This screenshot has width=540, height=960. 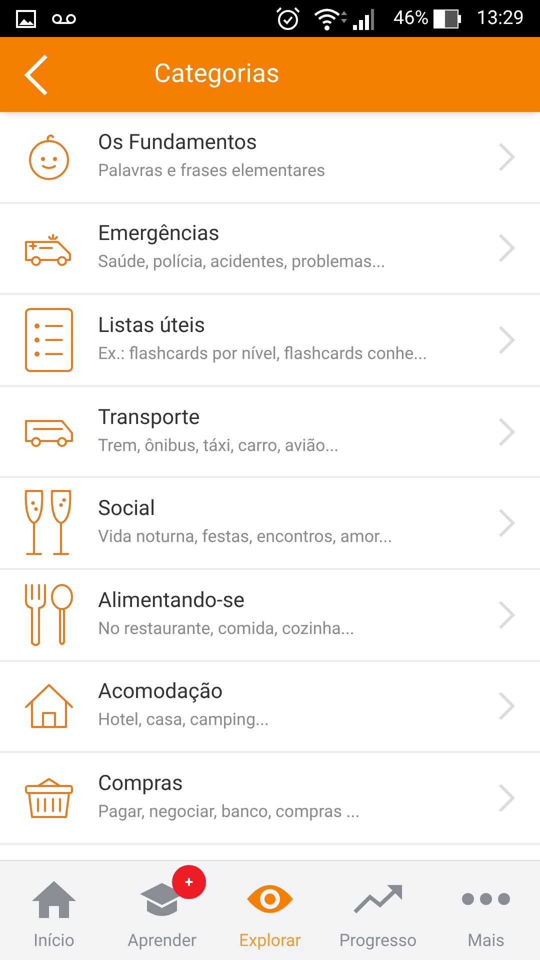 What do you see at coordinates (500, 18) in the screenshot?
I see `clock: 13:29` at bounding box center [500, 18].